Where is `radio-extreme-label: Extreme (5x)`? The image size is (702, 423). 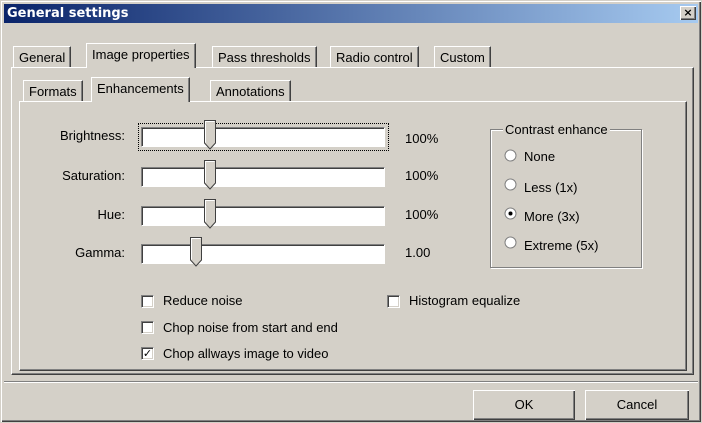
radio-extreme-label: Extreme (5x) is located at coordinates (561, 245).